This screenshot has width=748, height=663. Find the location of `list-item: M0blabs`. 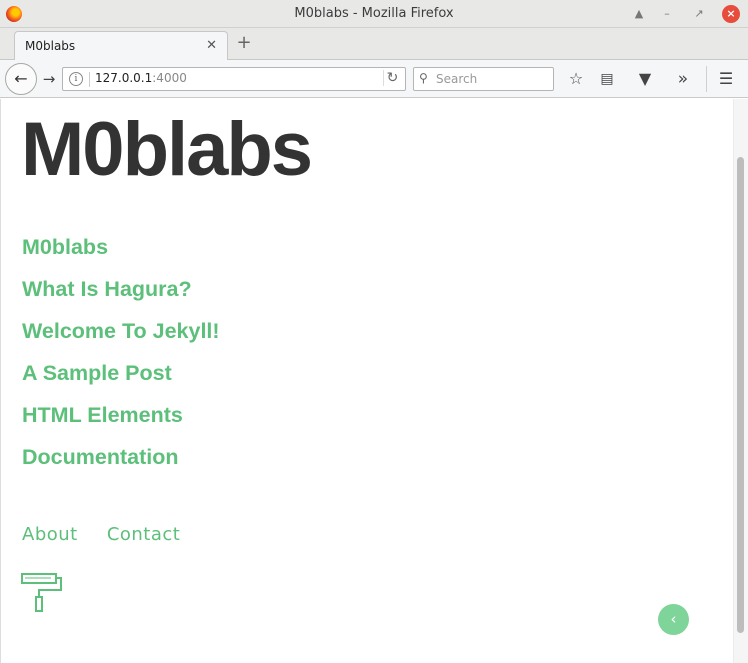

list-item: M0blabs is located at coordinates (121, 253).